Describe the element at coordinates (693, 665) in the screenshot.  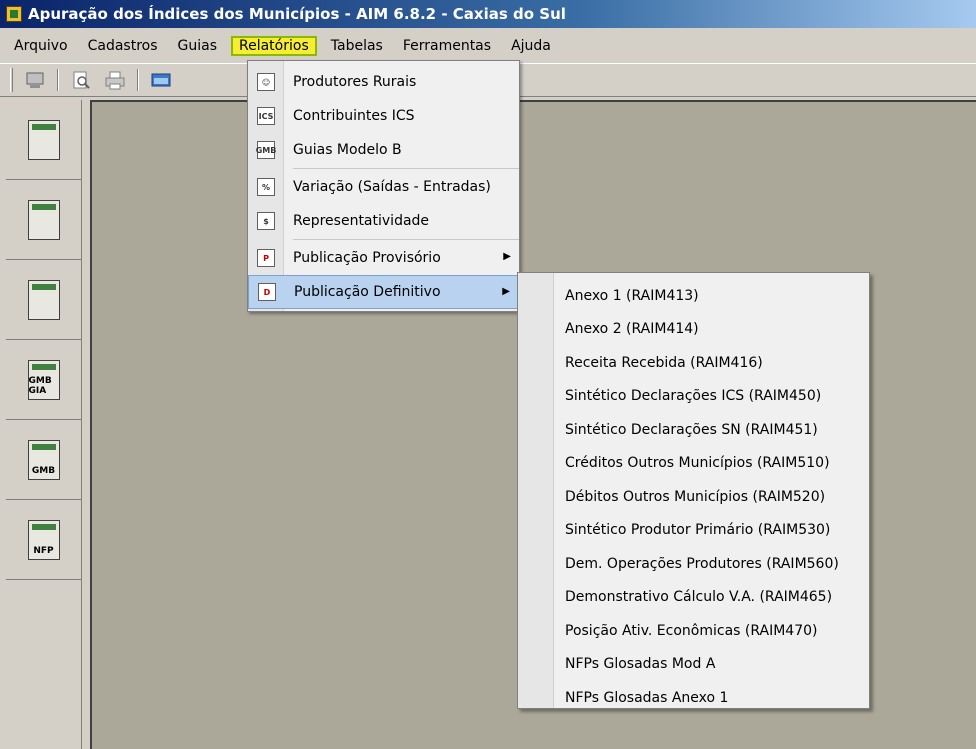
I see `submenu-item-nfps-mod-a: NFPs Glosadas Mod A` at that location.